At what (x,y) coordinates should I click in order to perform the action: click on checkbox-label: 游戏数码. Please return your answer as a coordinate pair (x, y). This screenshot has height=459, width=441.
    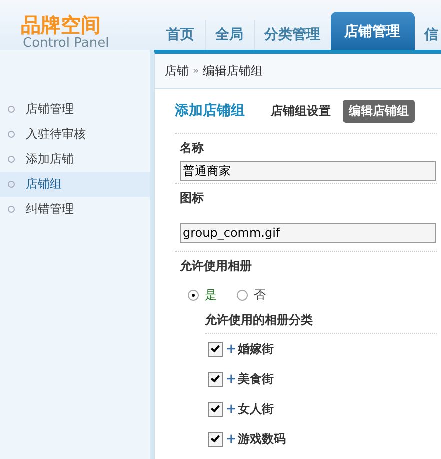
    Looking at the image, I should click on (262, 439).